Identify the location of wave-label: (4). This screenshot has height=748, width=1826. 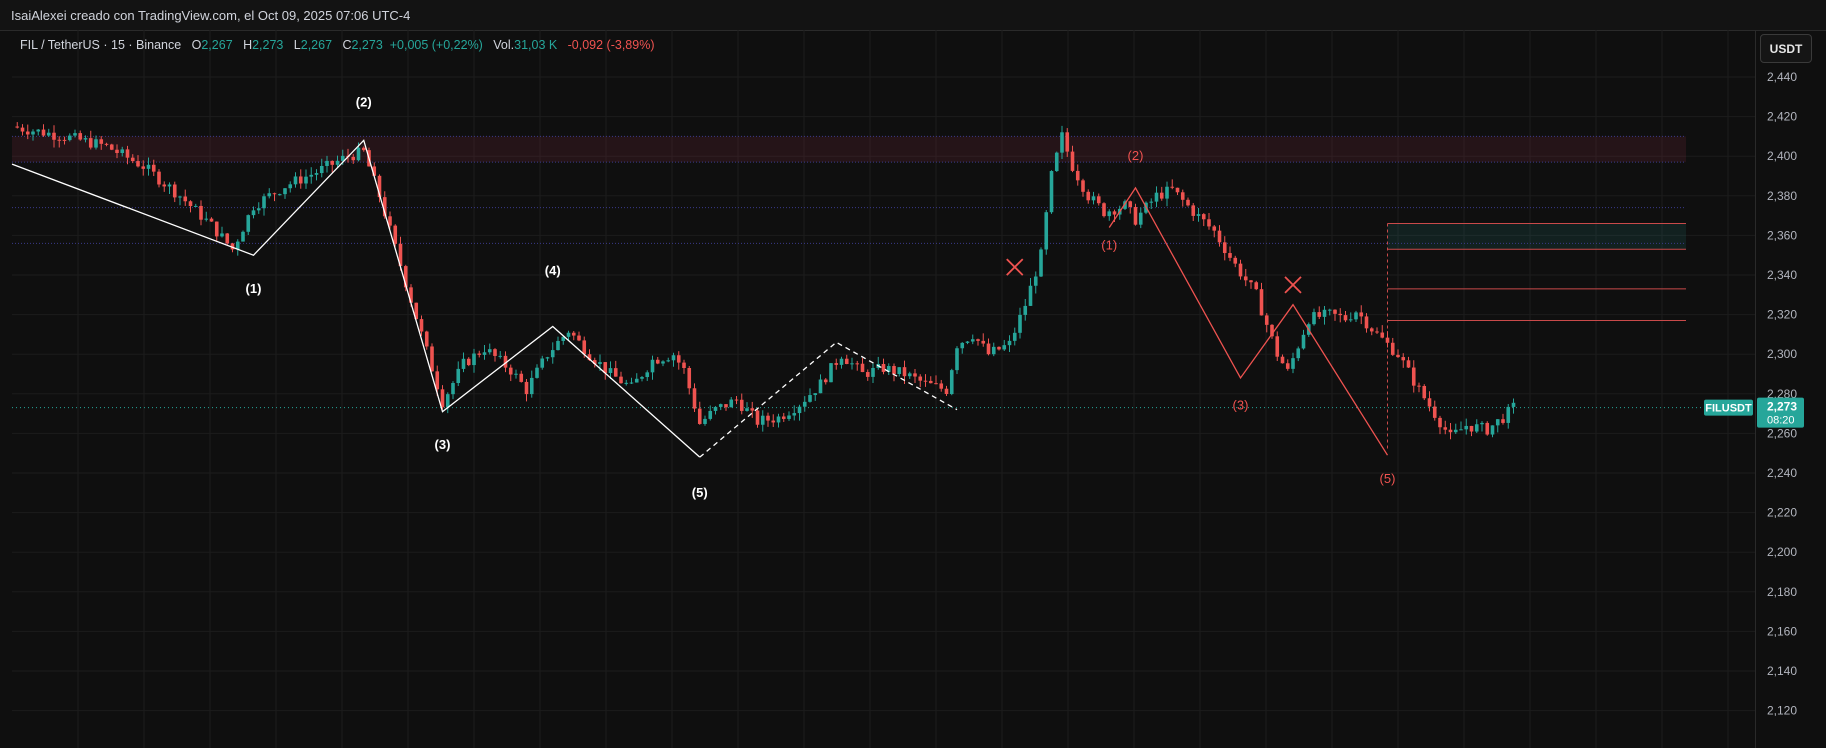
(553, 270).